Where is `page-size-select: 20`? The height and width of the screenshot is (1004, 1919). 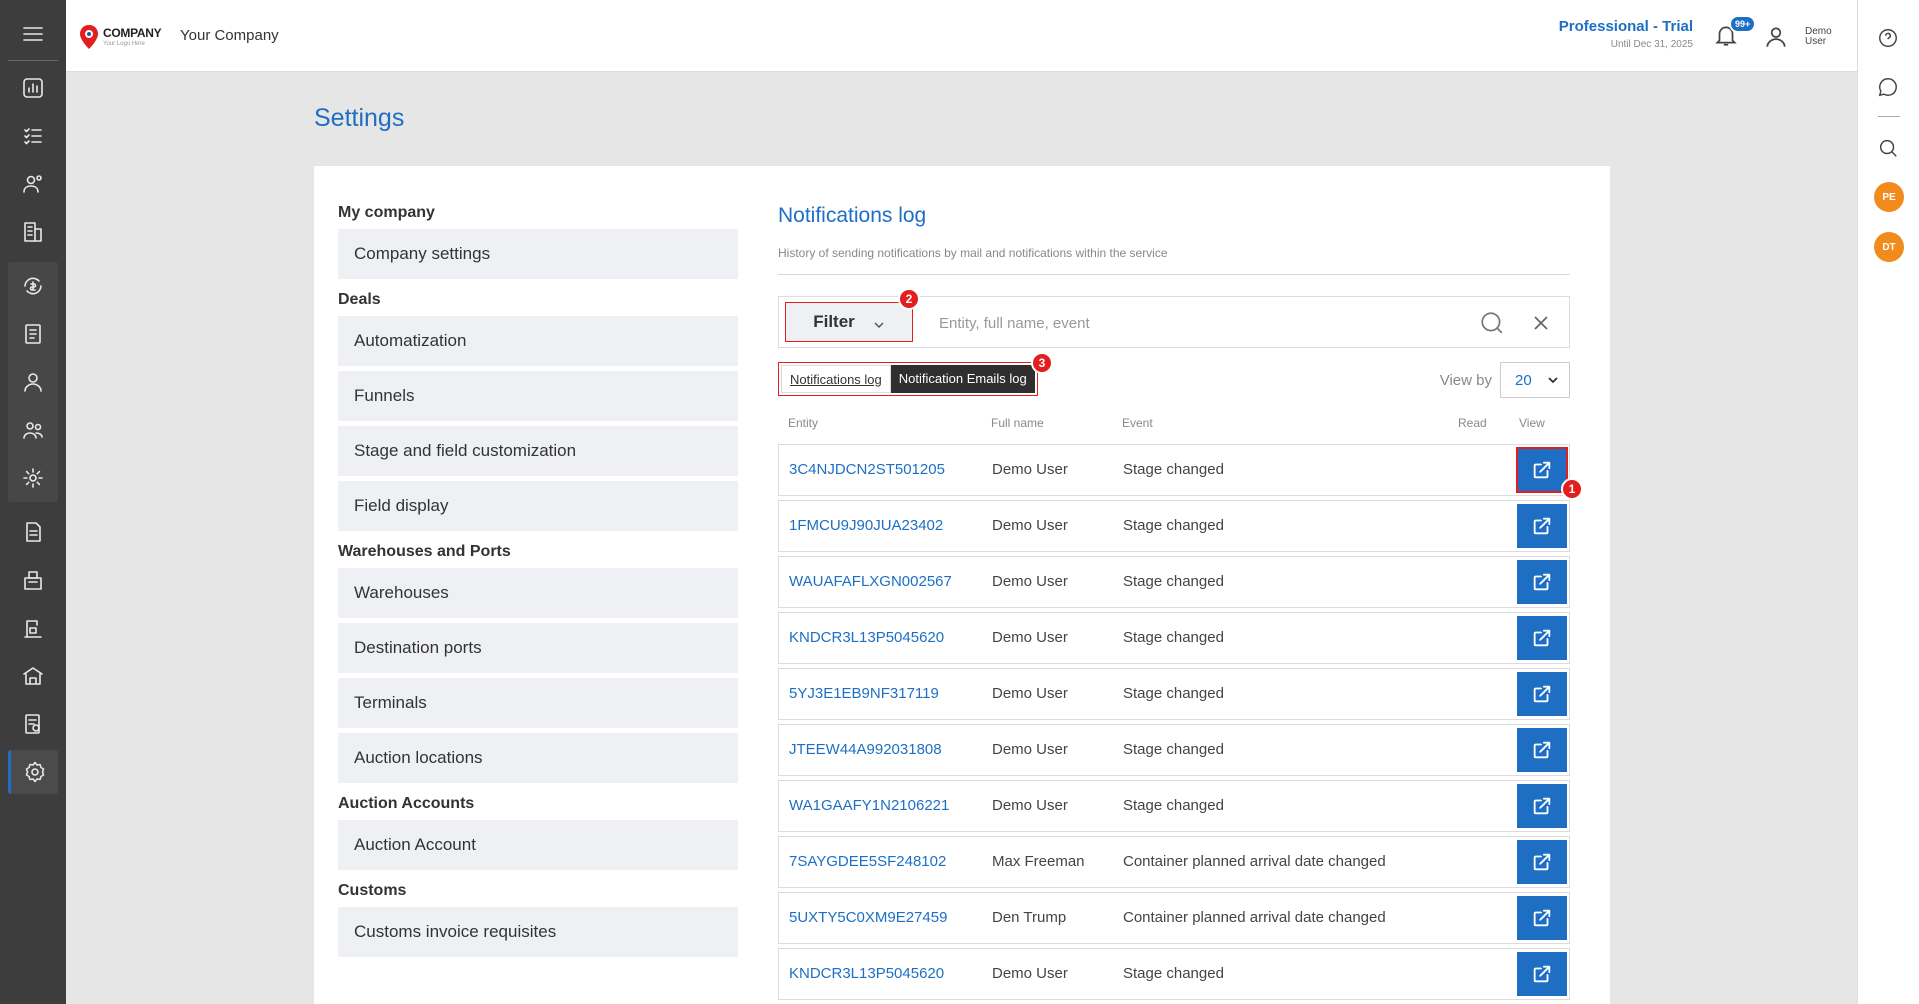 page-size-select: 20 is located at coordinates (1535, 380).